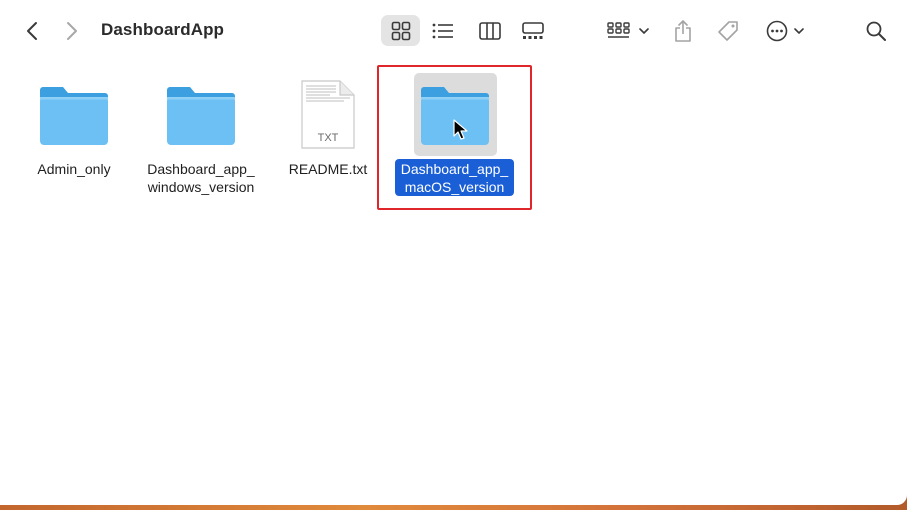  What do you see at coordinates (777, 30) in the screenshot?
I see `more-icon` at bounding box center [777, 30].